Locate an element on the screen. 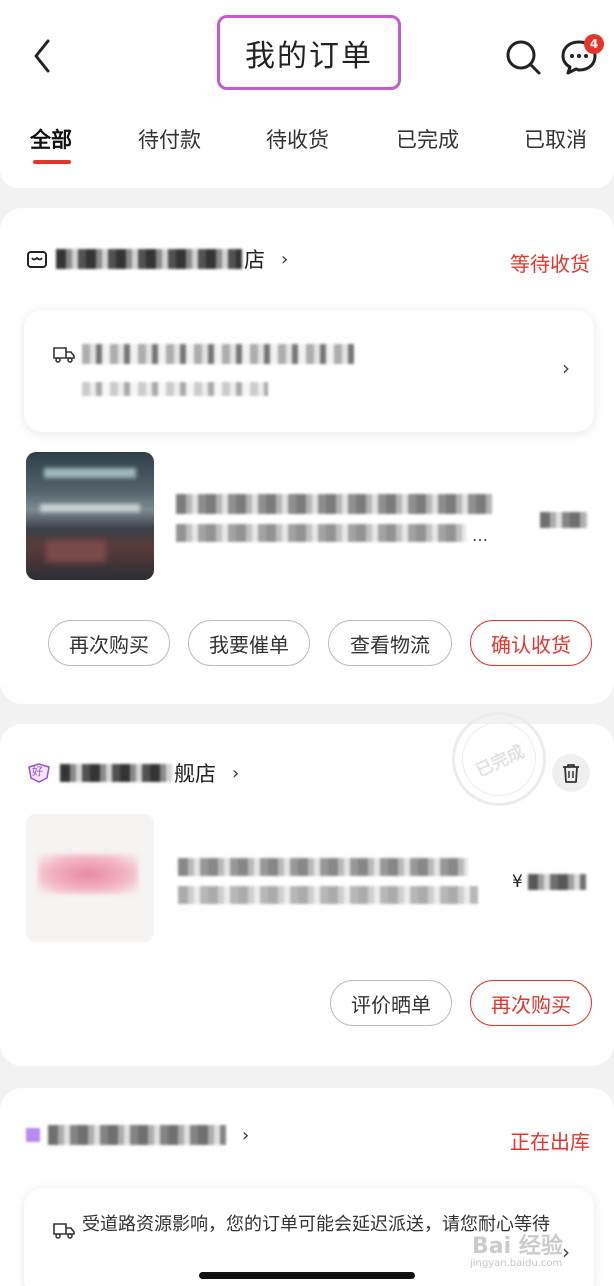 Image resolution: width=614 pixels, height=1286 pixels. back-button is located at coordinates (42, 56).